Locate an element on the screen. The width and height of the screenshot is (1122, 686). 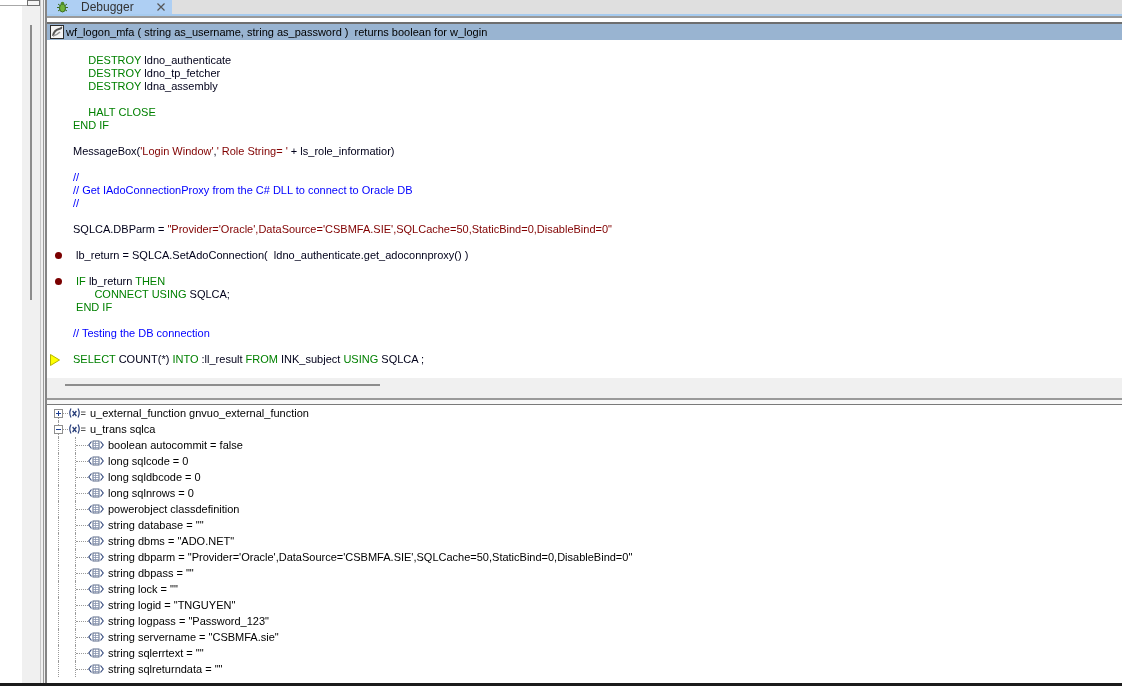
code-line: DESTROY ldno_authenticate is located at coordinates (160, 60).